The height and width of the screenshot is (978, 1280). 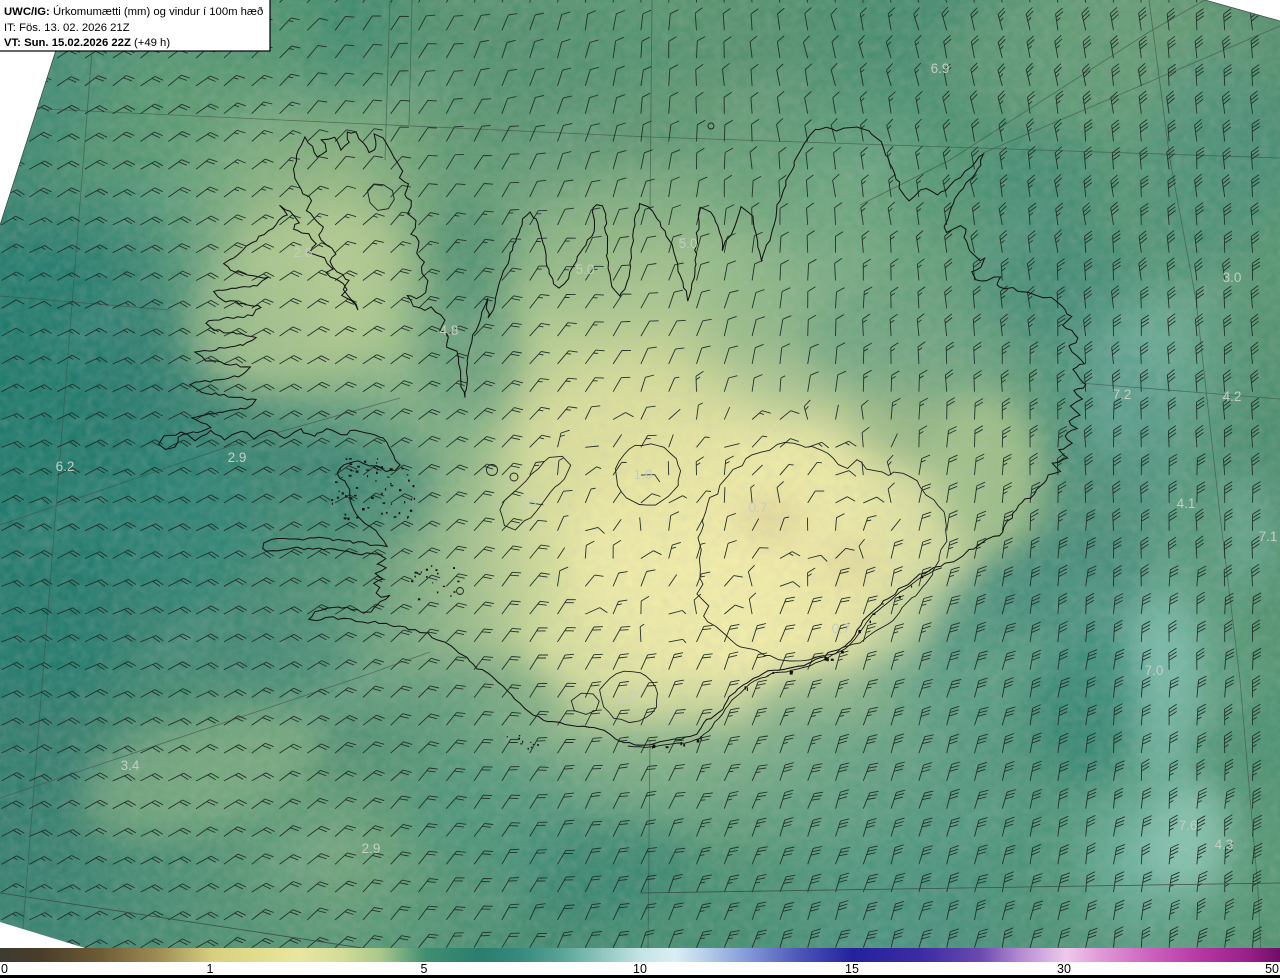 I want to click on svg-text: 15, so click(x=852, y=969).